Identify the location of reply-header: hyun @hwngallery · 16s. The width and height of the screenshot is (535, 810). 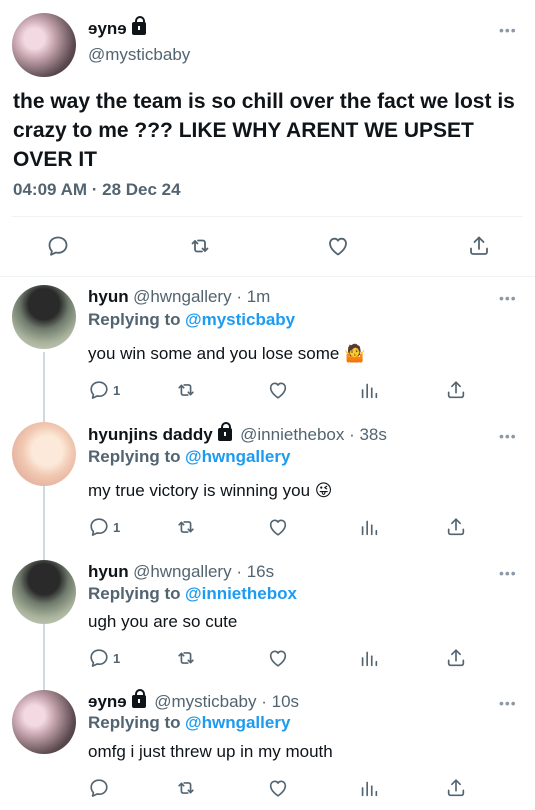
(181, 571).